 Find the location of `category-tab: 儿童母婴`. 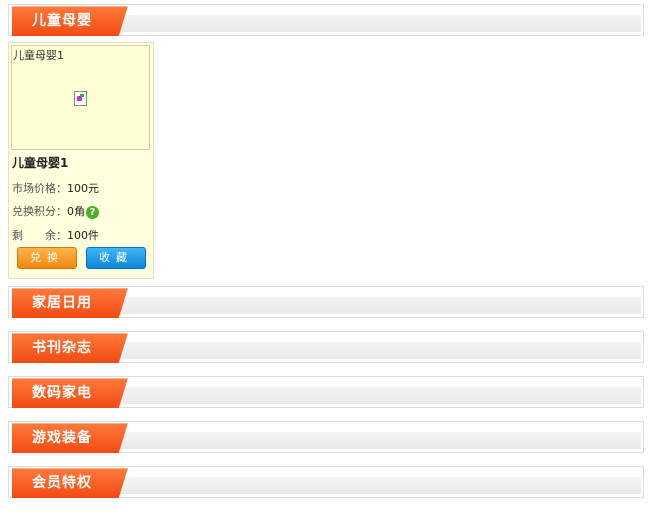

category-tab: 儿童母婴 is located at coordinates (70, 21).